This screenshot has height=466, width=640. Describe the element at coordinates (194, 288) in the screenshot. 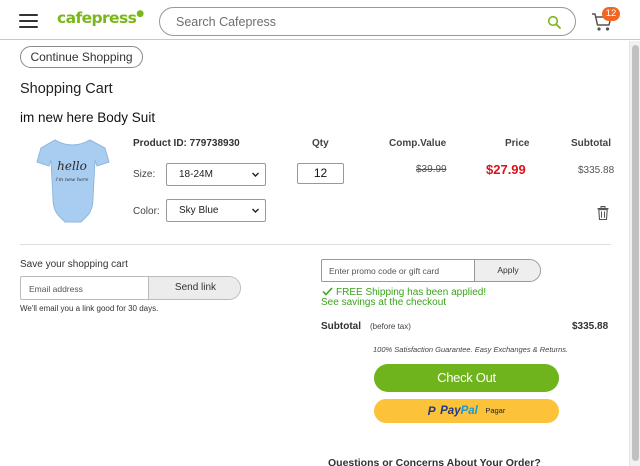

I see `send-link-button: Send link` at that location.